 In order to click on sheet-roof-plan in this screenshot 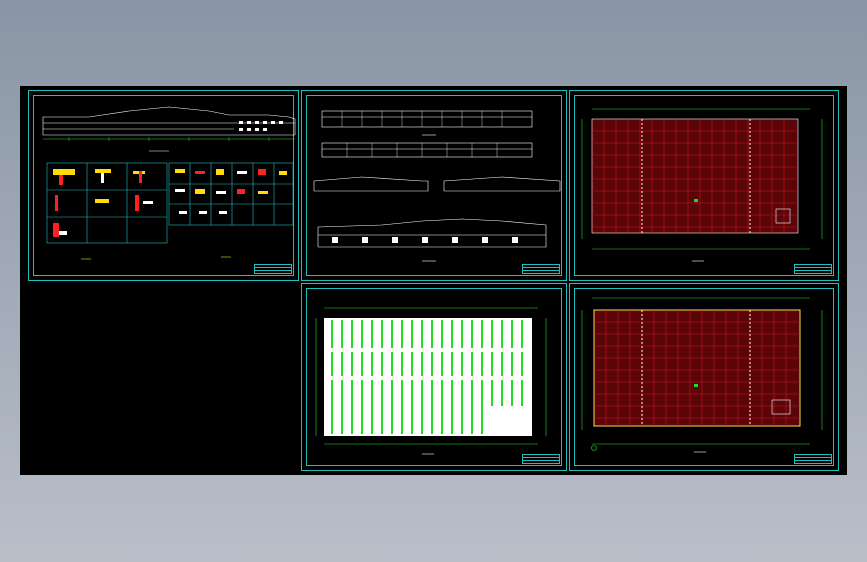, I will do `click(434, 377)`.